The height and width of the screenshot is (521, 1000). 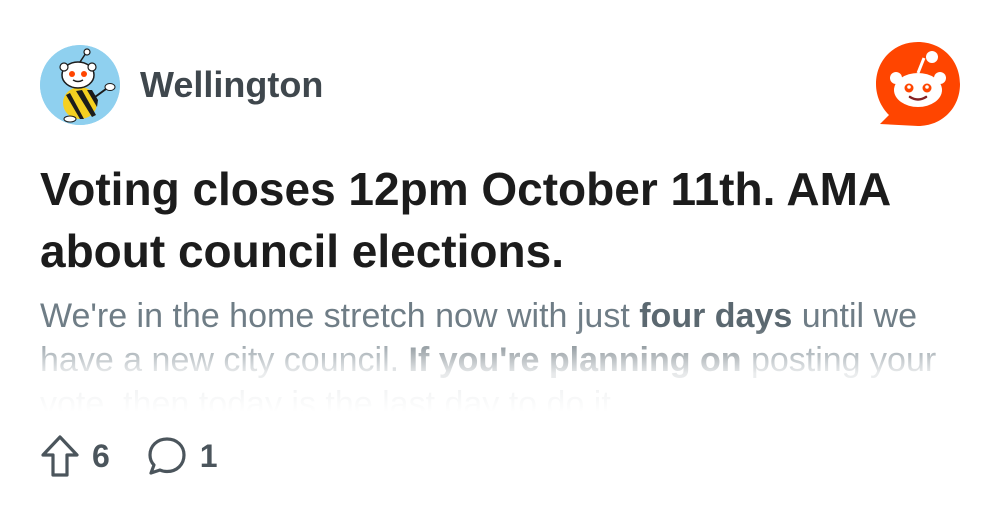 What do you see at coordinates (340, 316) in the screenshot?
I see `body-segment: We're in the home stretch now with just` at bounding box center [340, 316].